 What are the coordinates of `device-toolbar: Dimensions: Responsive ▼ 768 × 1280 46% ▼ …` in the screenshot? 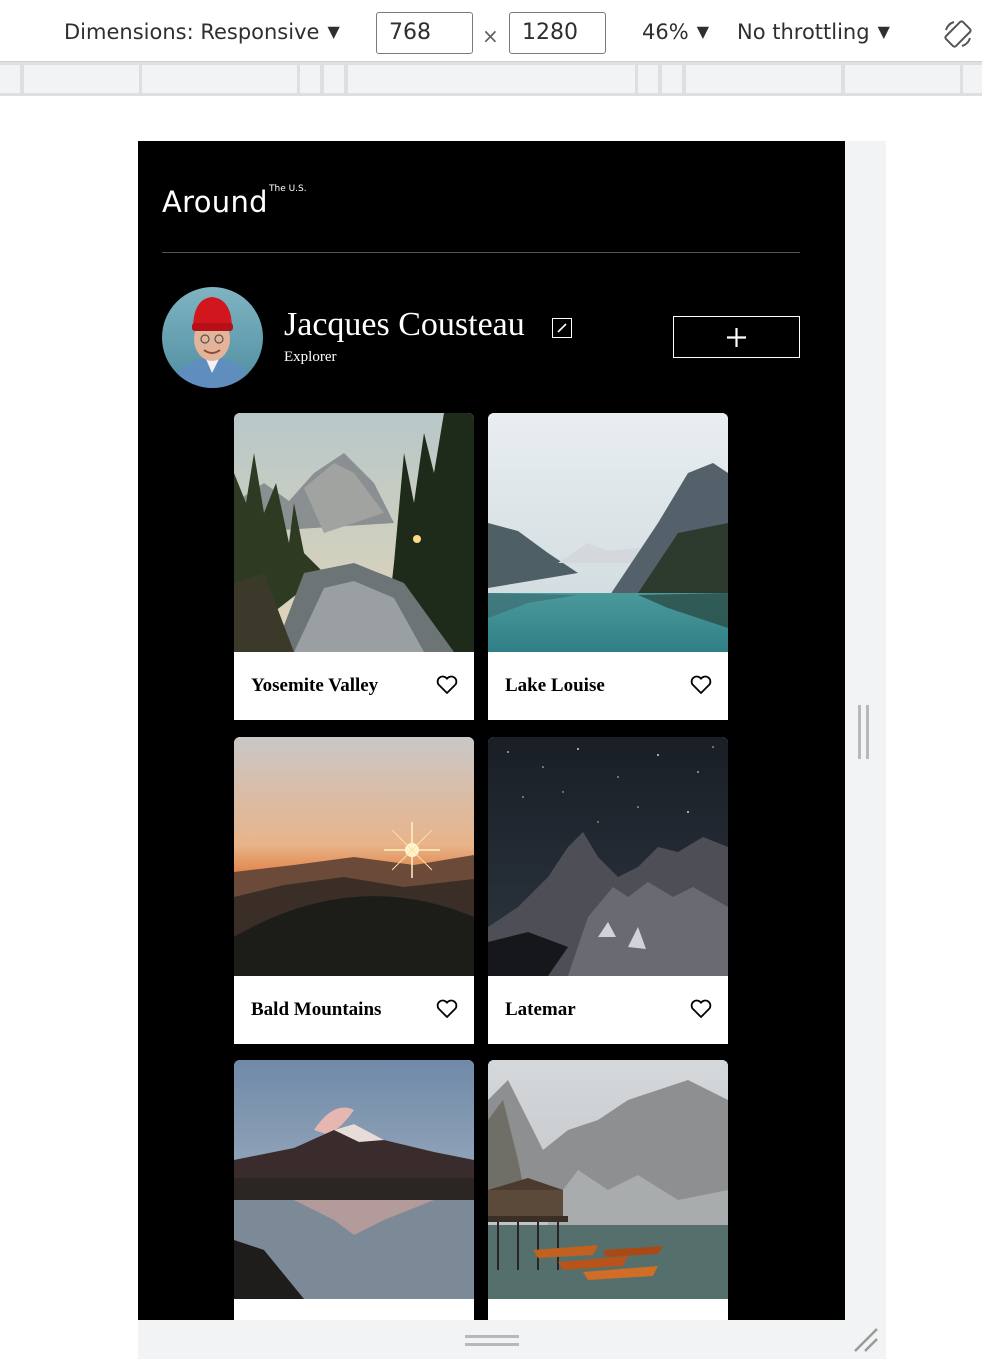 It's located at (491, 31).